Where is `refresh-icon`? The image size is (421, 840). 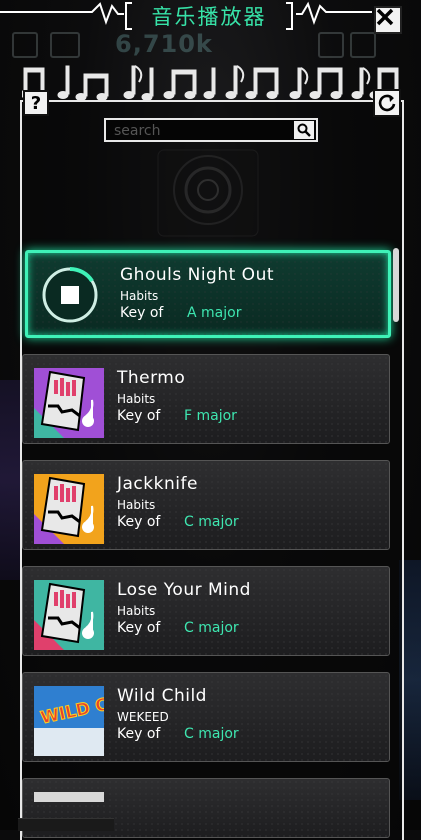
refresh-icon is located at coordinates (387, 103).